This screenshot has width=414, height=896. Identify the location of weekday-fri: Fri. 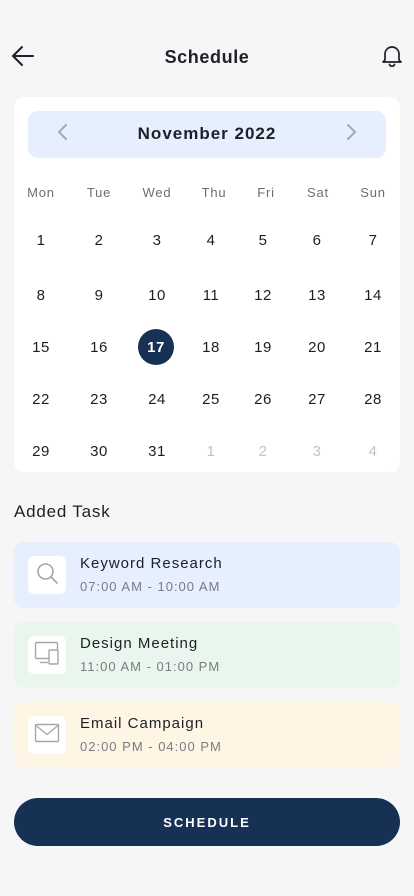
(266, 192).